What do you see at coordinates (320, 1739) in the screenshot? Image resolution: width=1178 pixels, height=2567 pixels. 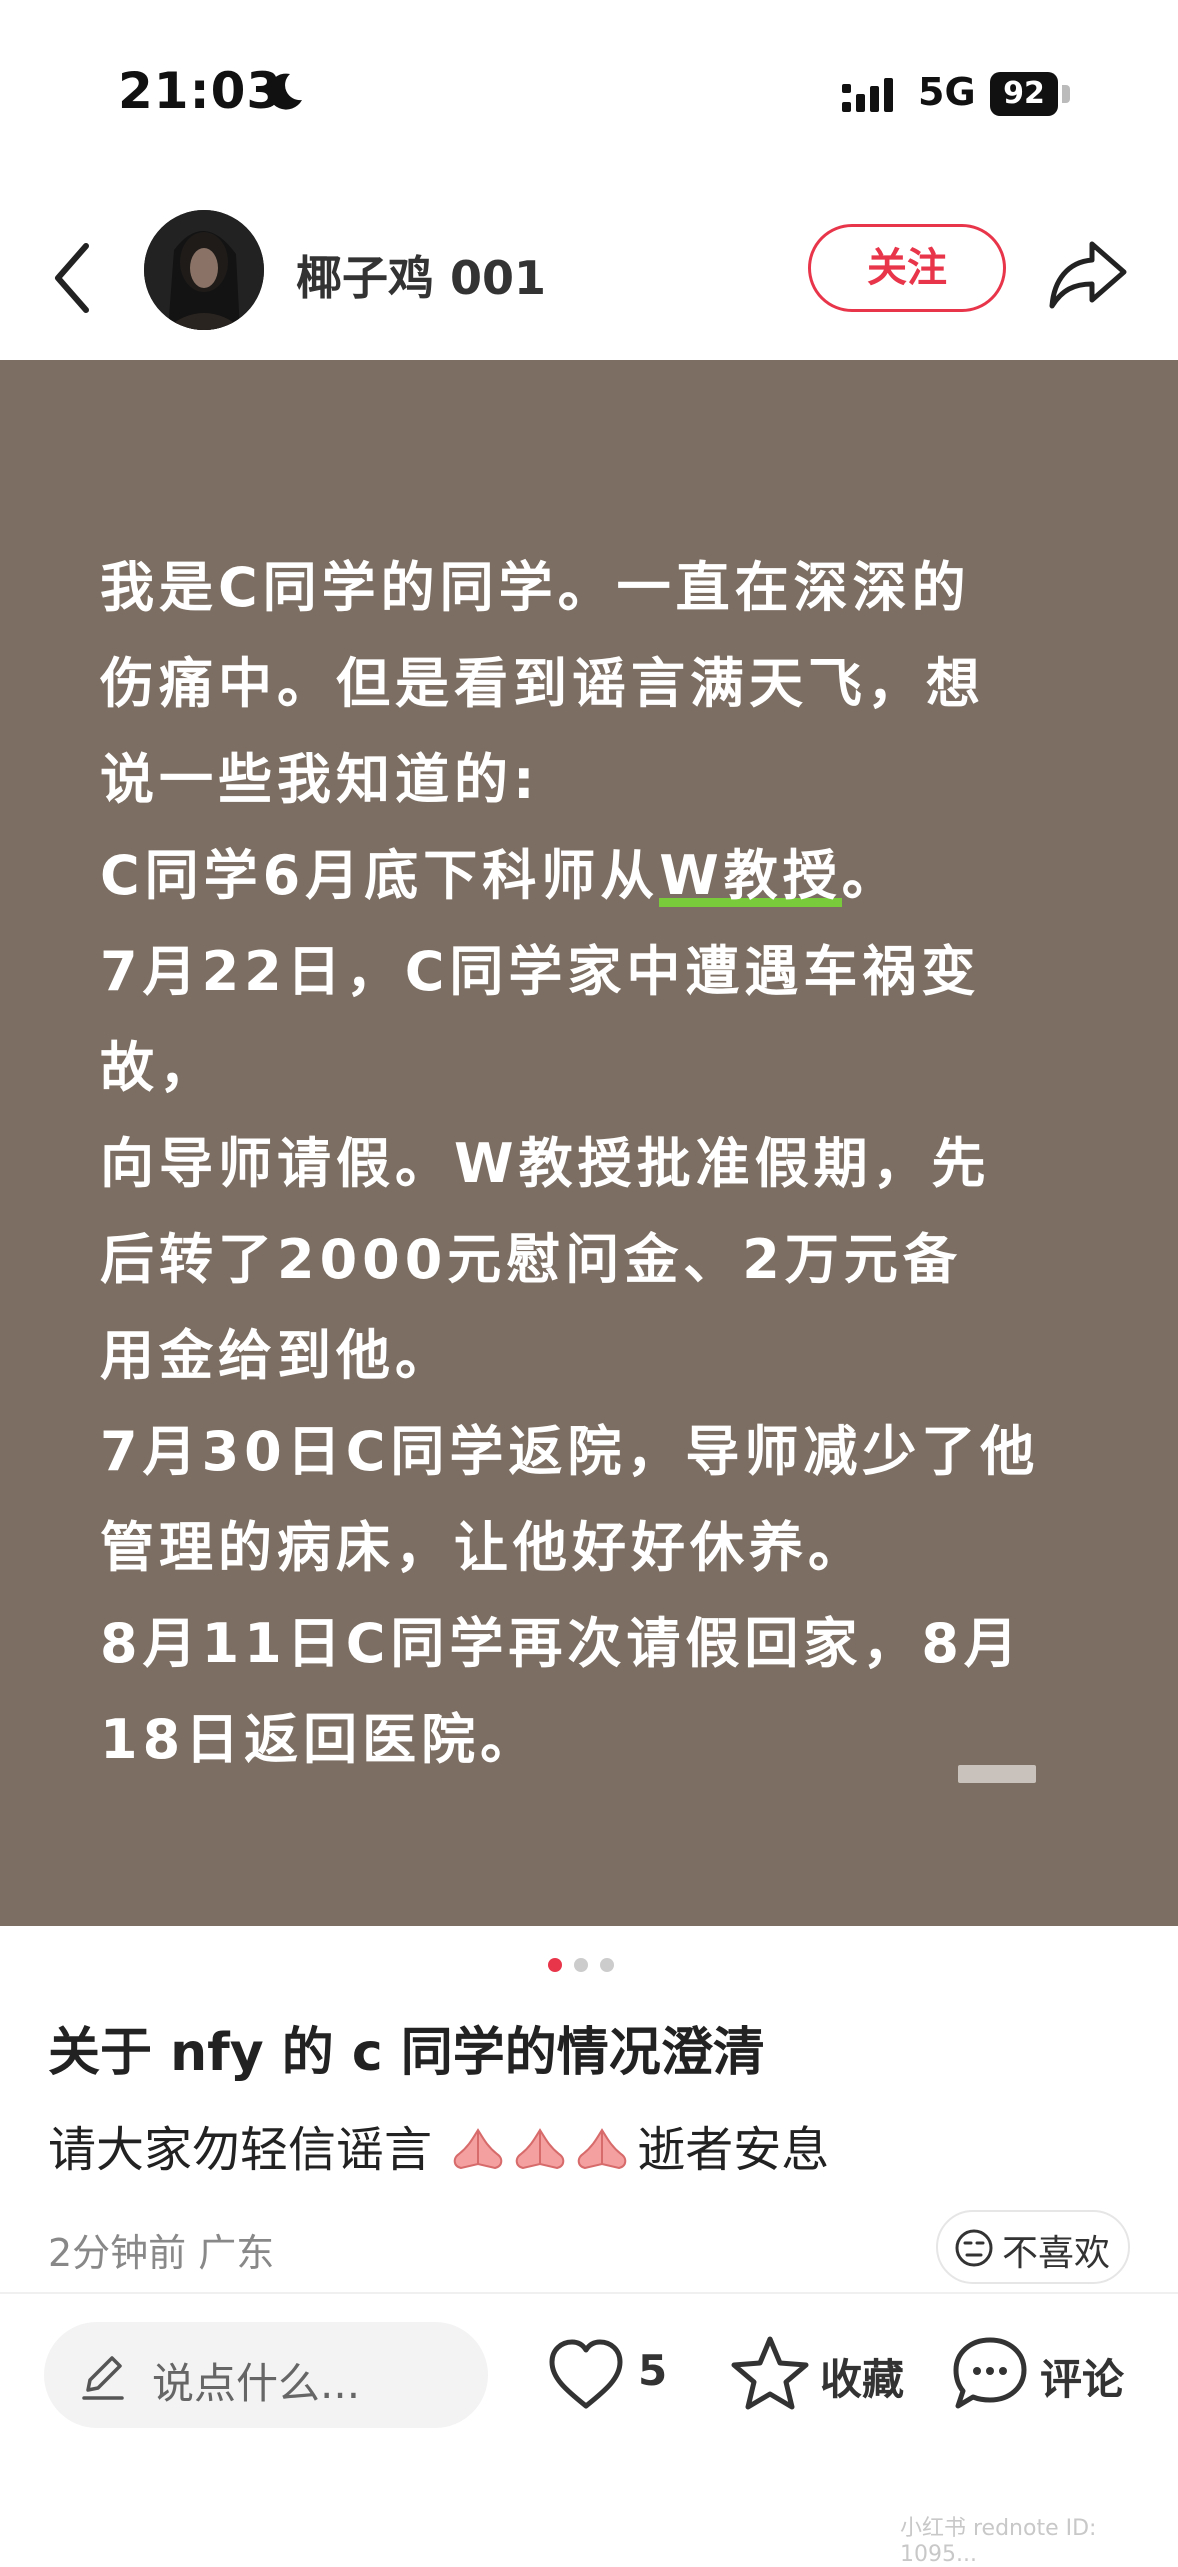 I see `text-line: 18日返回医院。` at bounding box center [320, 1739].